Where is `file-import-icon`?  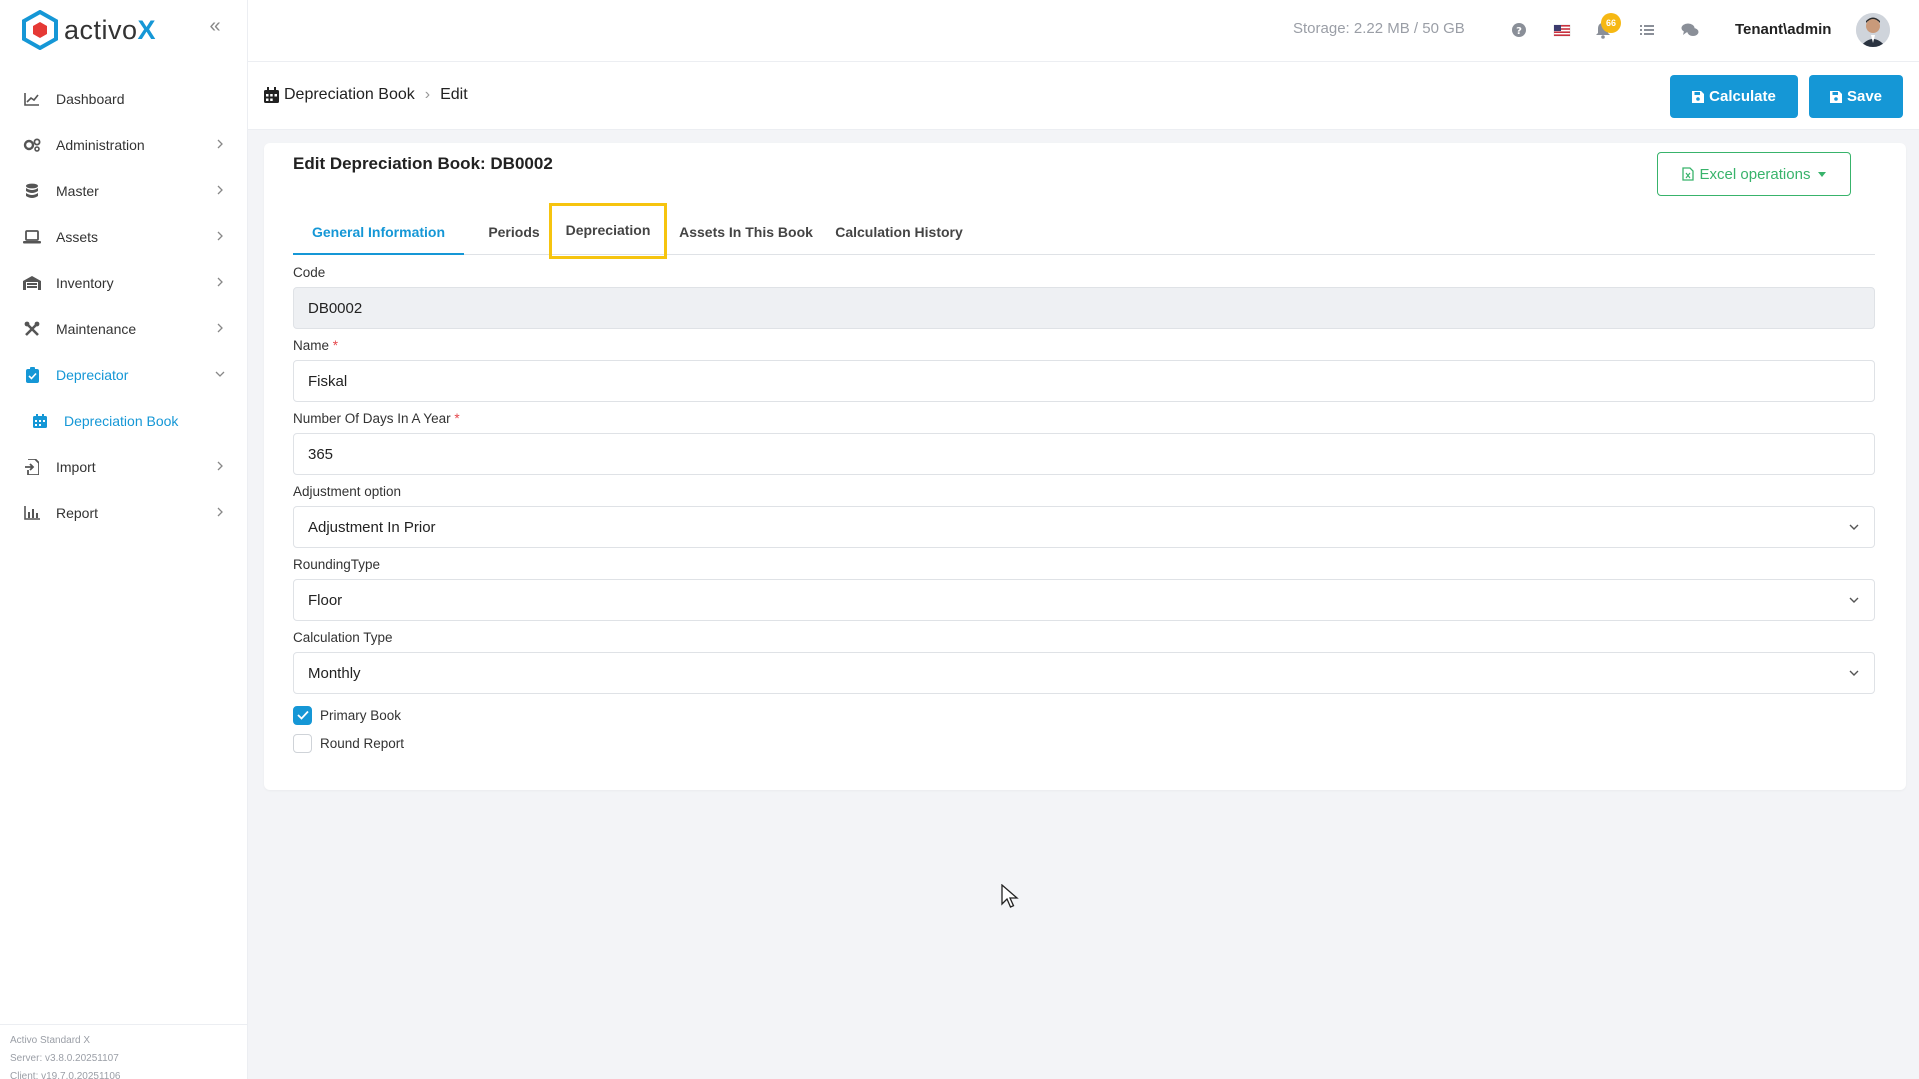
file-import-icon is located at coordinates (32, 467).